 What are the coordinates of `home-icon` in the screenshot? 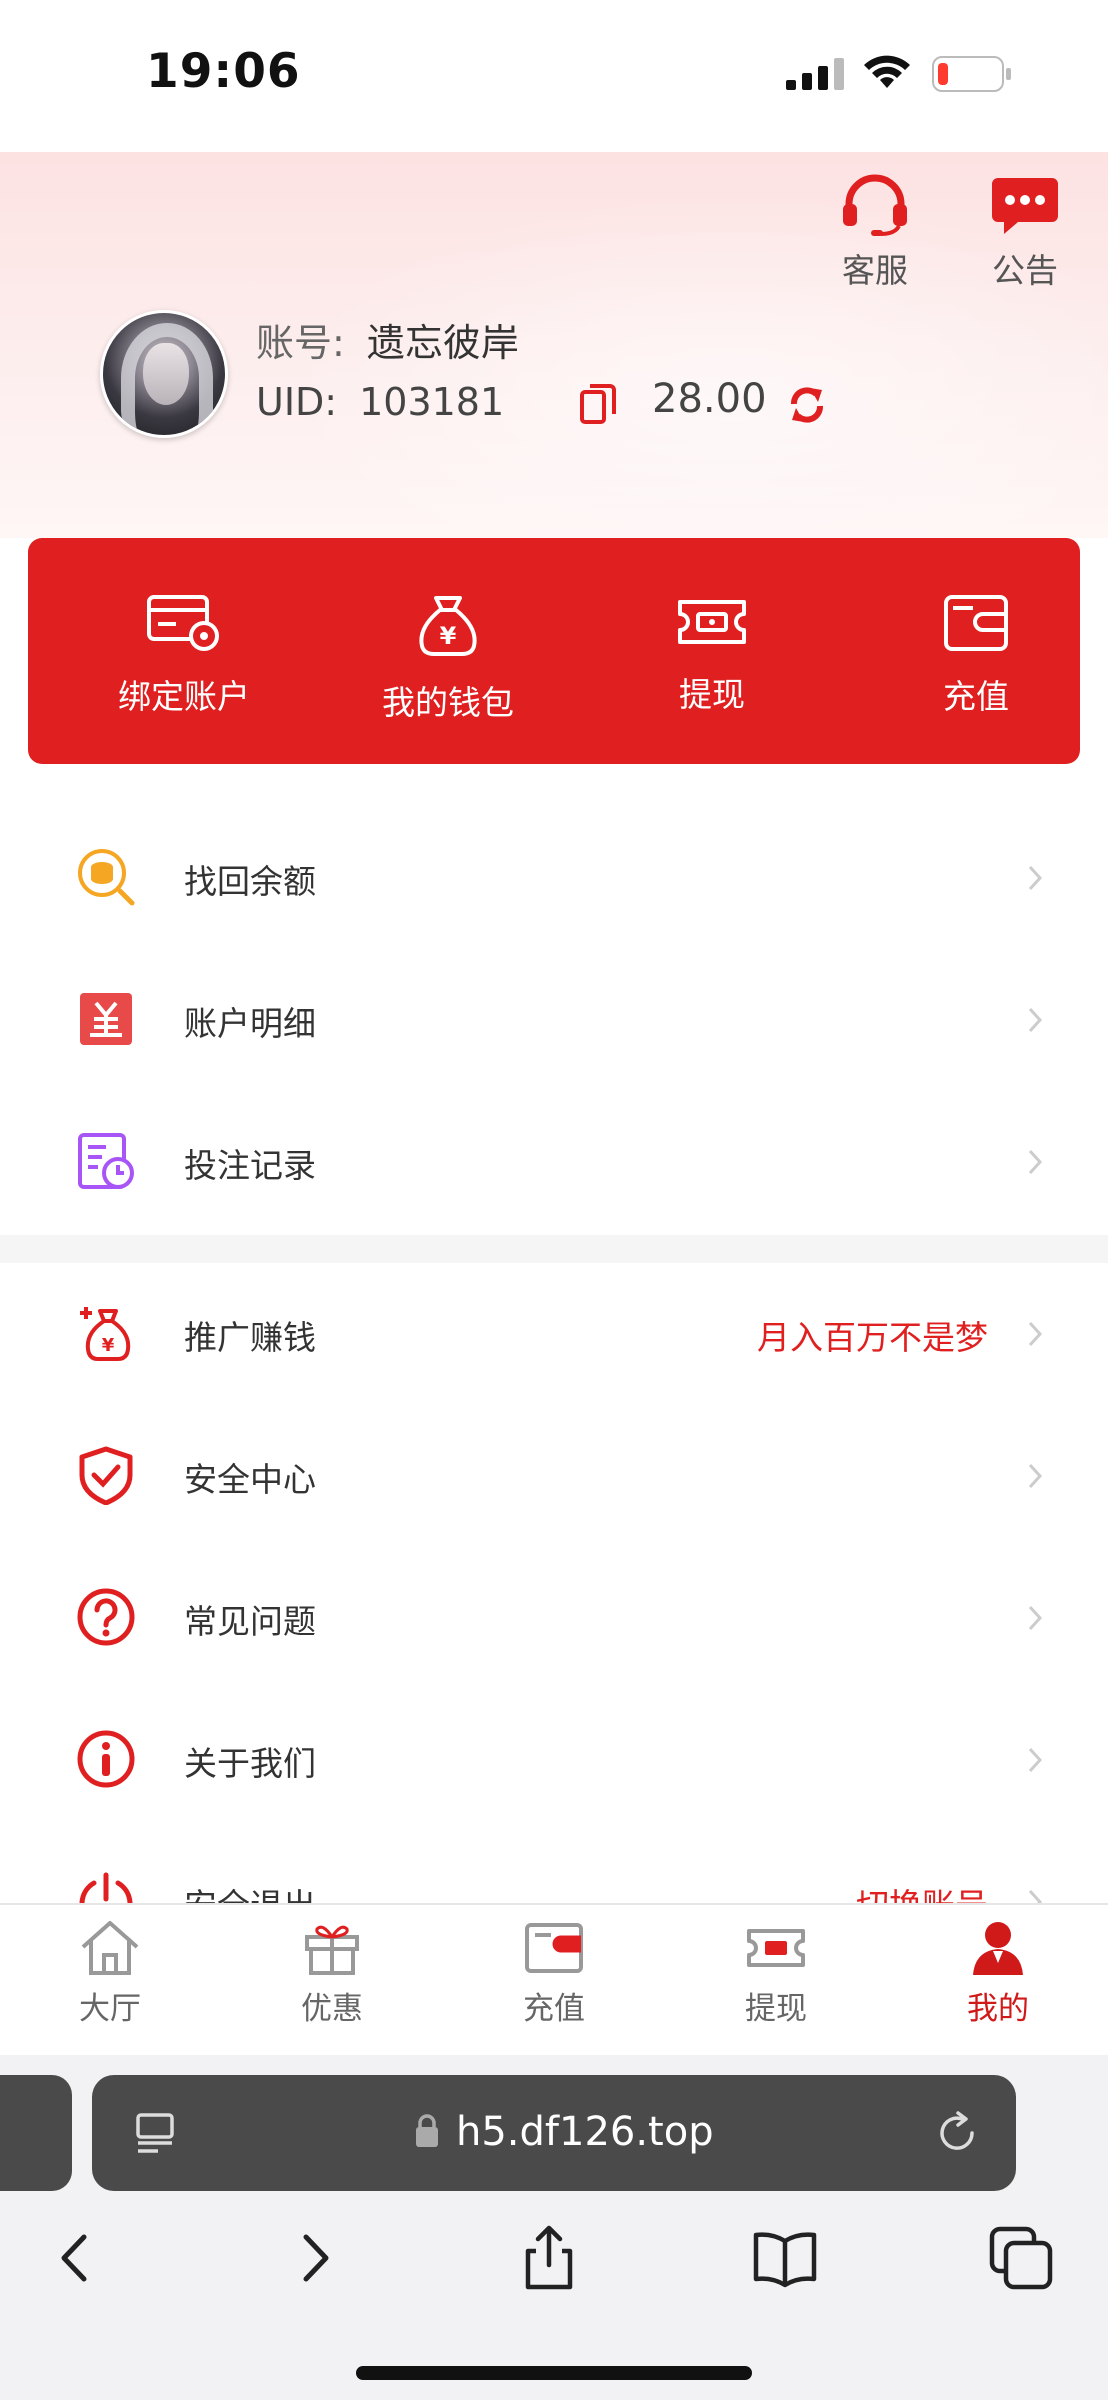 It's located at (110, 1948).